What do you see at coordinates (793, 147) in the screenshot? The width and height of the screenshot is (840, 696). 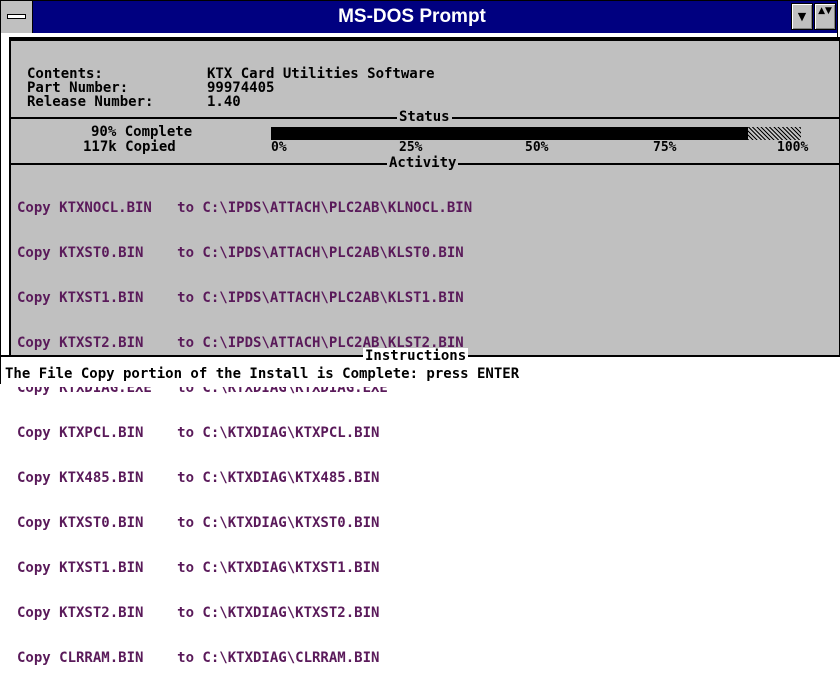 I see `tick-100: 100%` at bounding box center [793, 147].